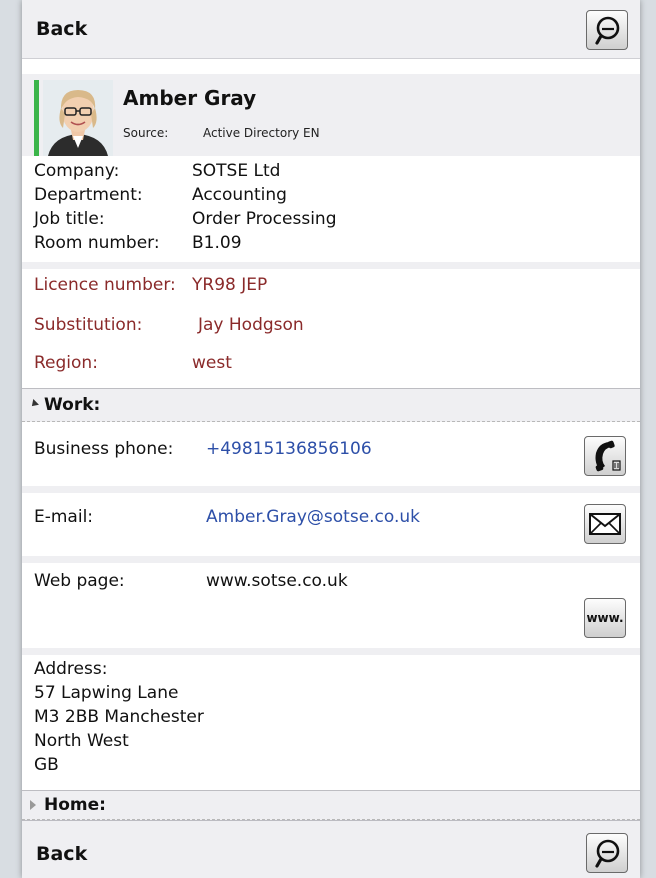  I want to click on expanded-triangle-icon, so click(34, 404).